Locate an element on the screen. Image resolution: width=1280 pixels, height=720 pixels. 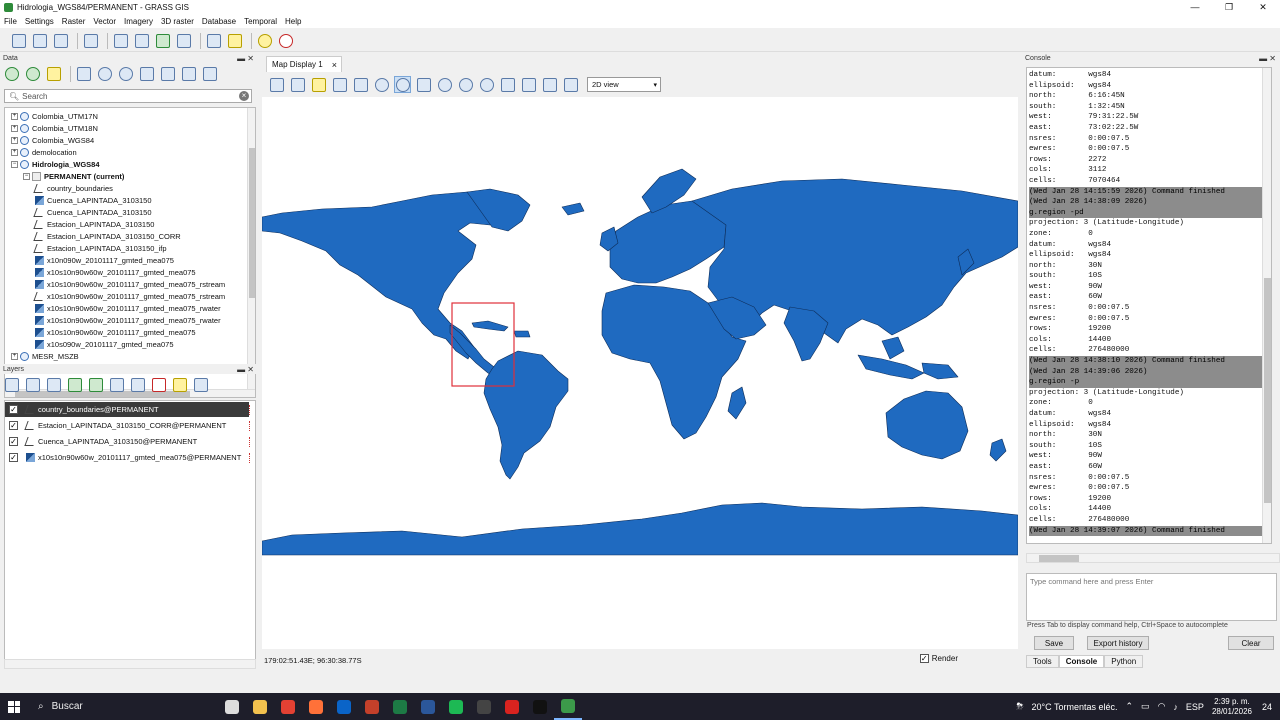
menu-temporal: Temporal is located at coordinates (260, 21).